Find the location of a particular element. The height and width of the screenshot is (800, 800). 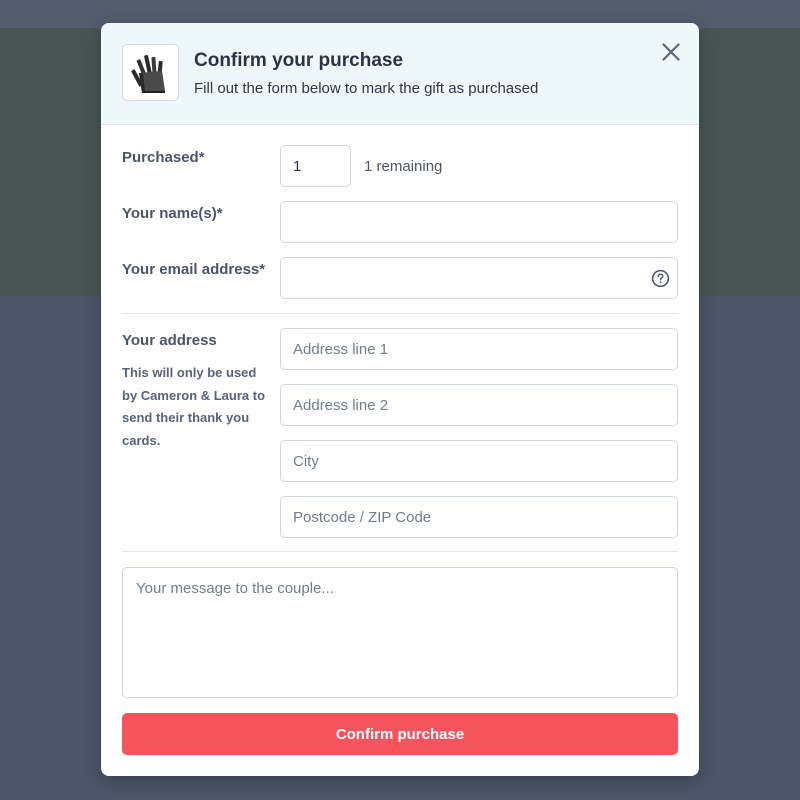

close-button is located at coordinates (671, 52).